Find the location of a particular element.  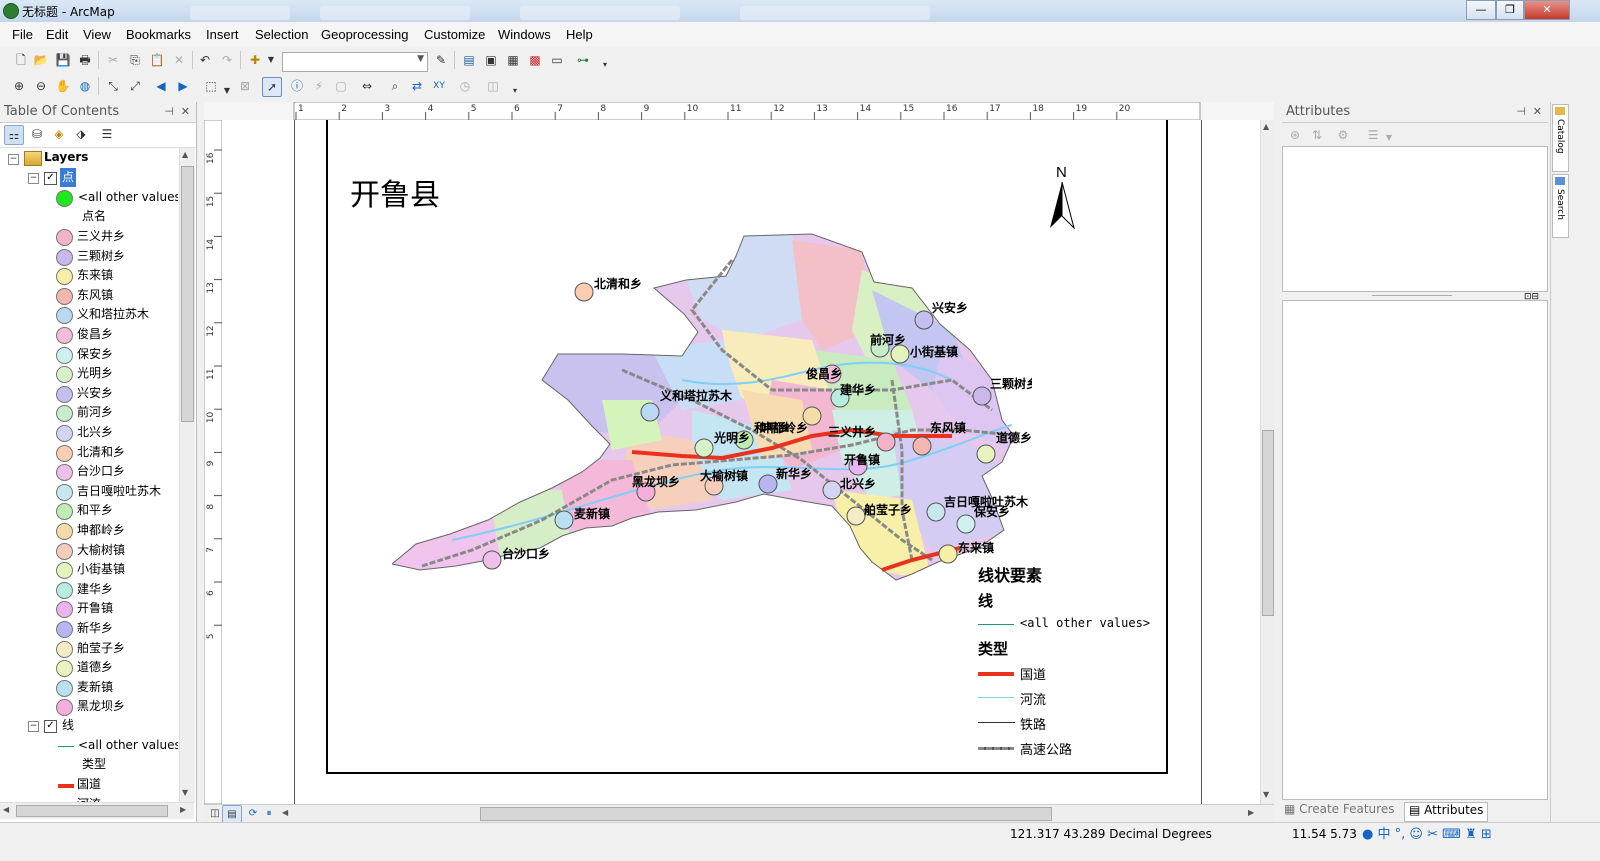

layer-point: 点 is located at coordinates (68, 177).